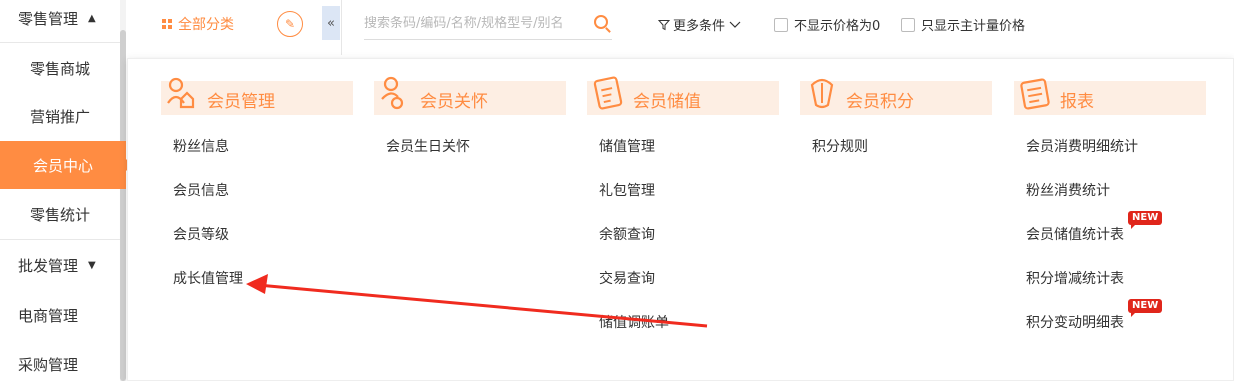 The width and height of the screenshot is (1234, 381). I want to click on sidebar-group-ecommerce: 电商管理, so click(60, 315).